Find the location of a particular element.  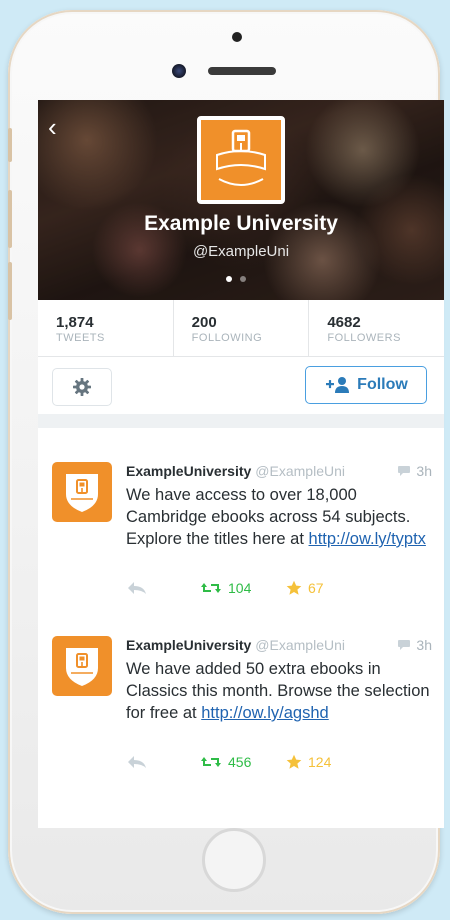

stat-value: 1,874 is located at coordinates (75, 322).